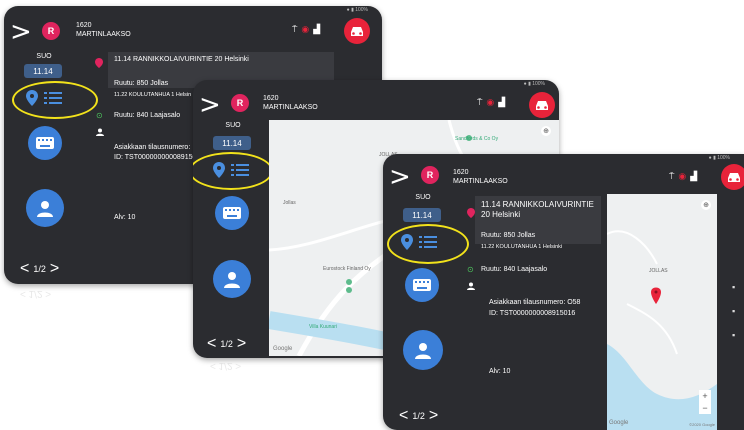  I want to click on zoom-out-button: −, so click(705, 408).